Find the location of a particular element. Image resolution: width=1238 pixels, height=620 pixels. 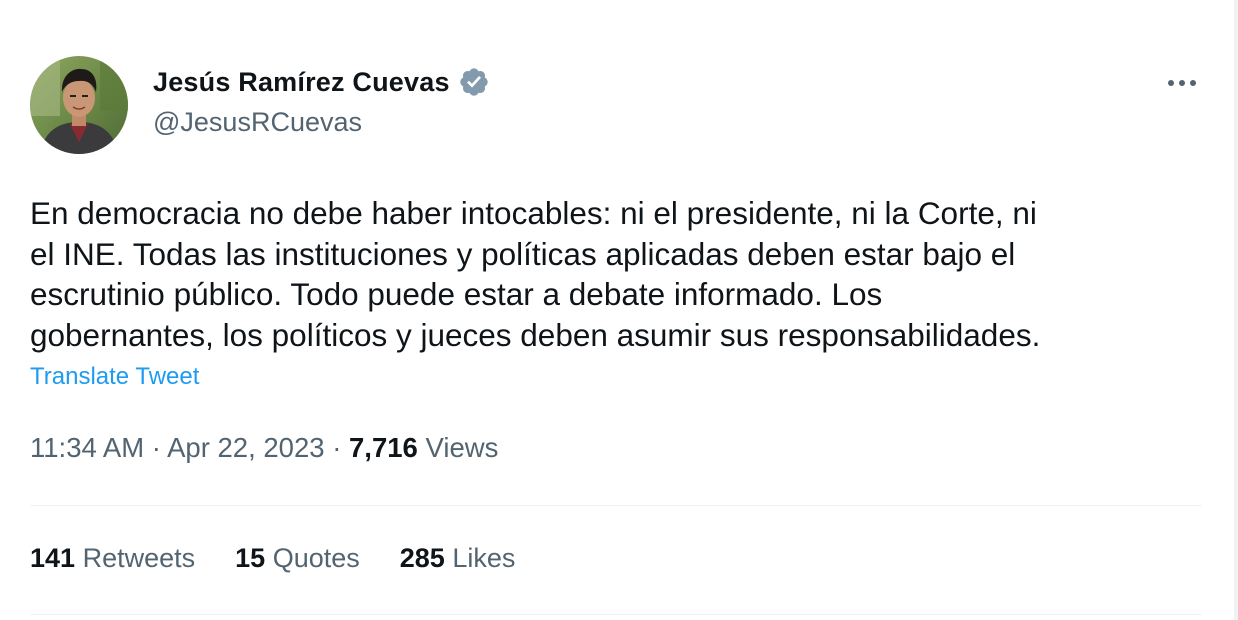

engagement-stats: 141 Retweets 15 Quotes 285 Likes is located at coordinates (272, 558).